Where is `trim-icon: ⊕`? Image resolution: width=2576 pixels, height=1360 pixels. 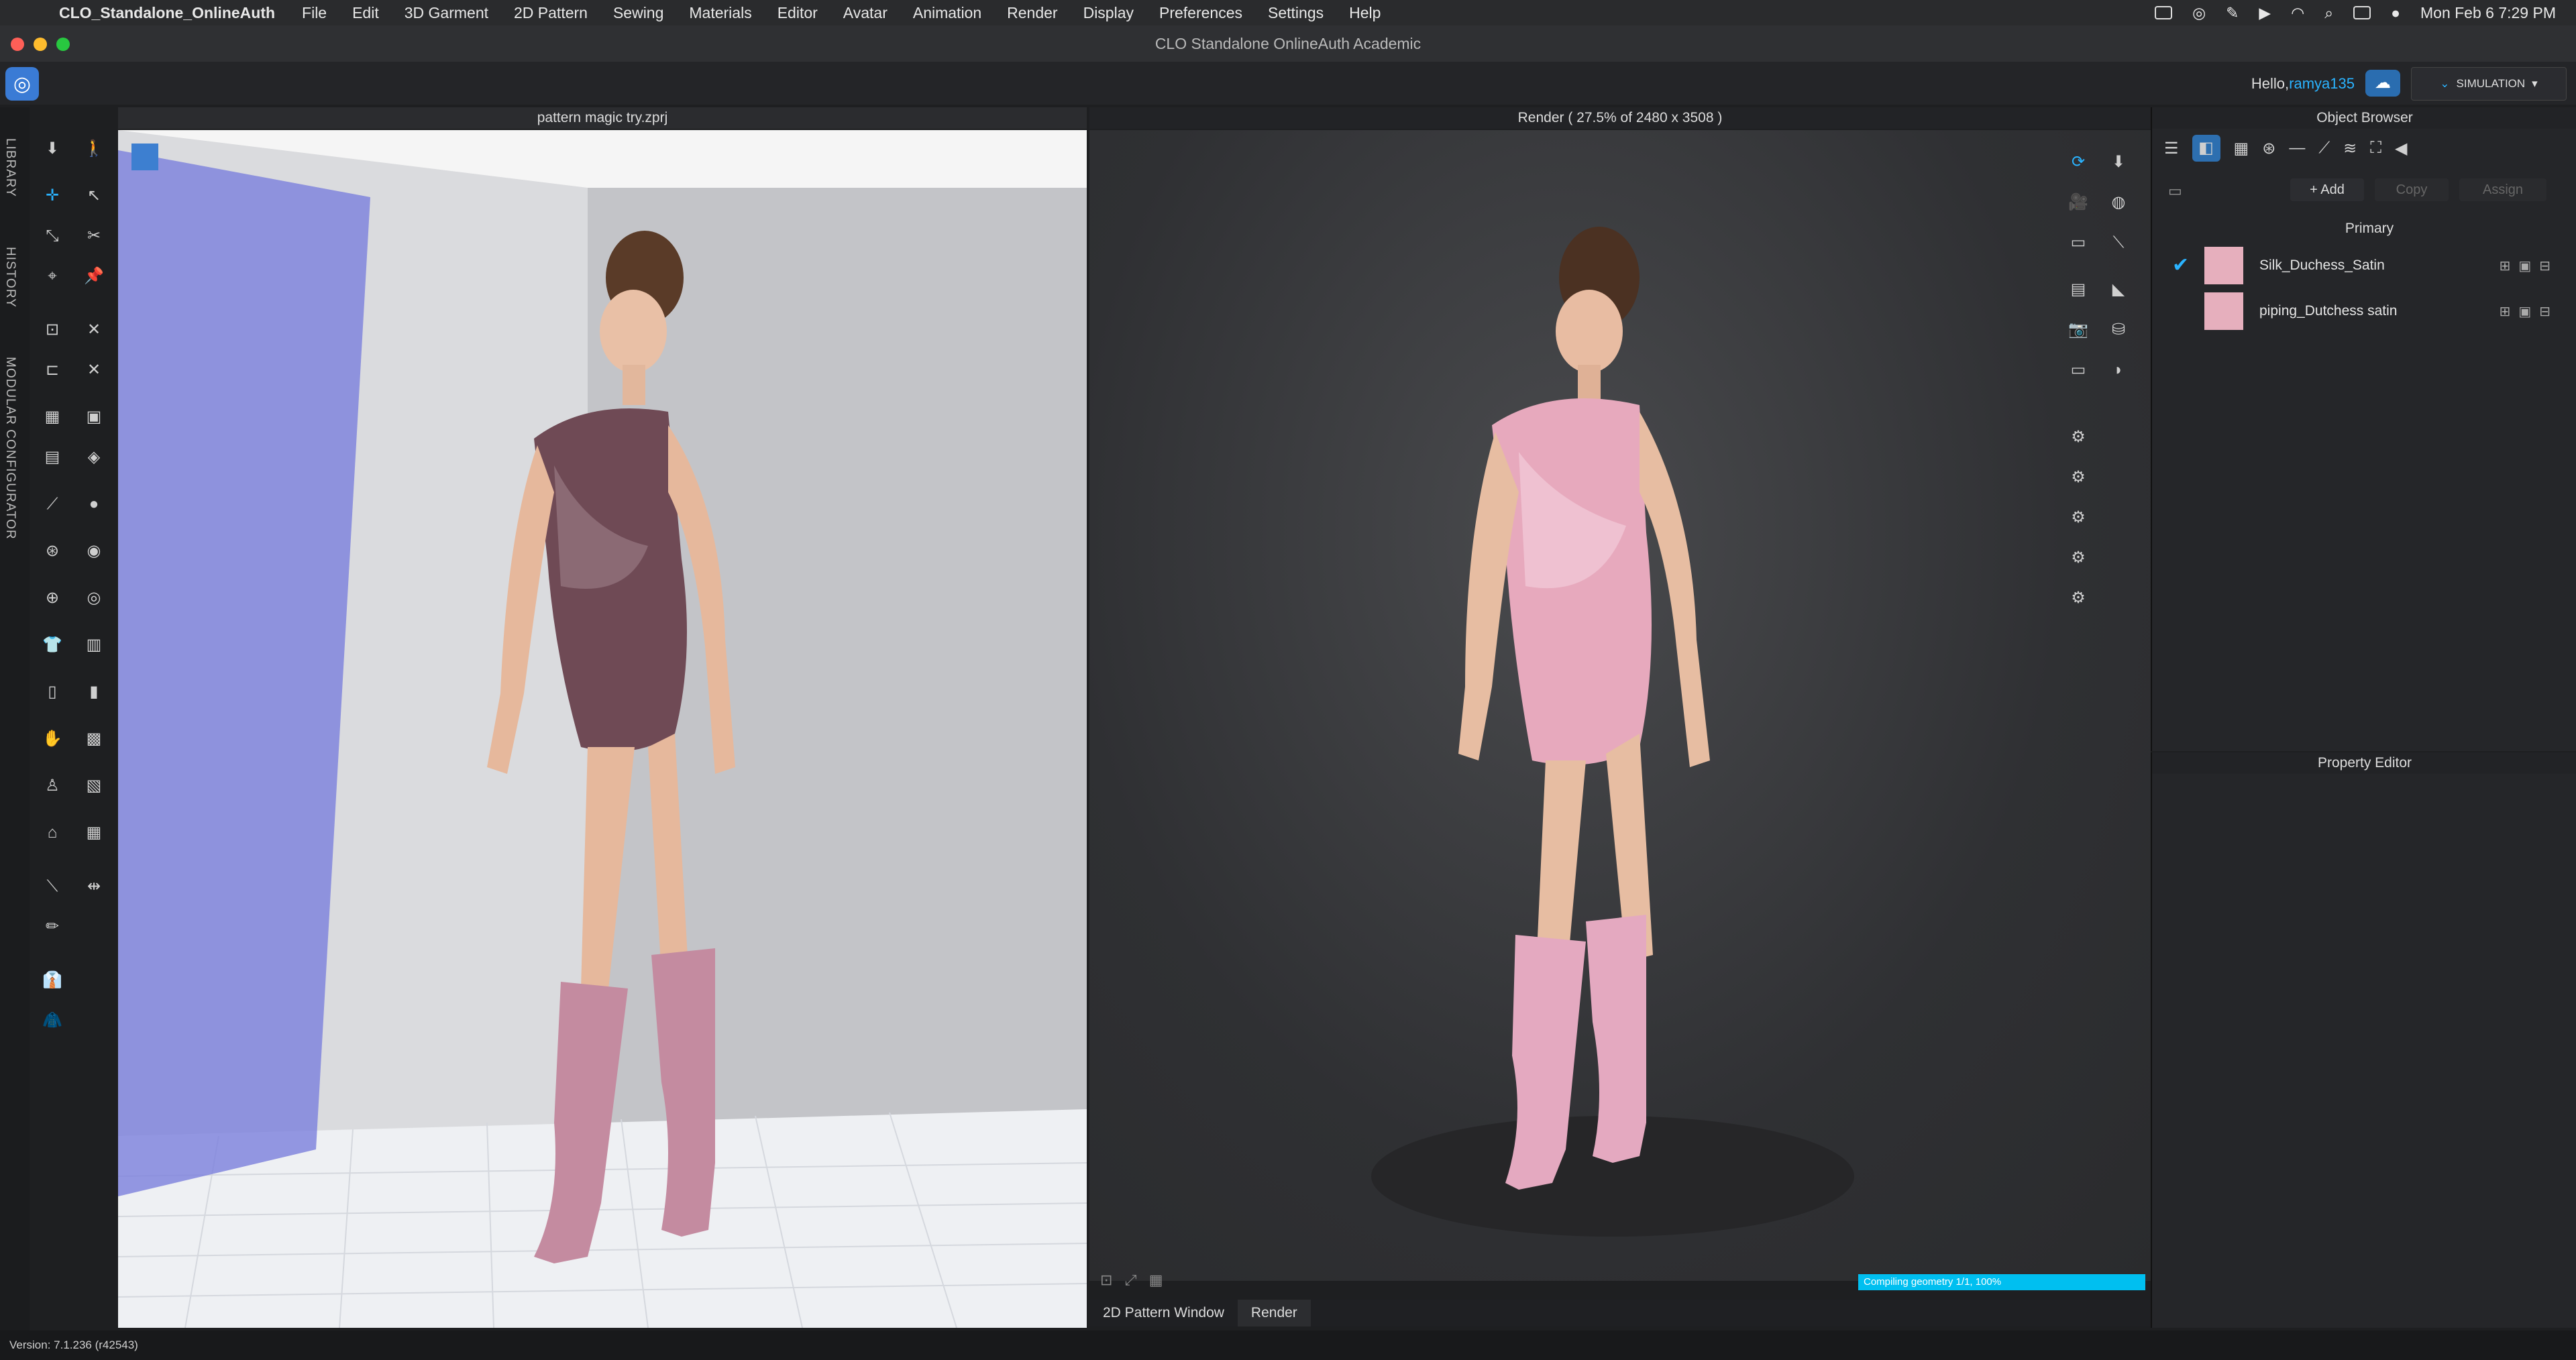 trim-icon: ⊕ is located at coordinates (52, 598).